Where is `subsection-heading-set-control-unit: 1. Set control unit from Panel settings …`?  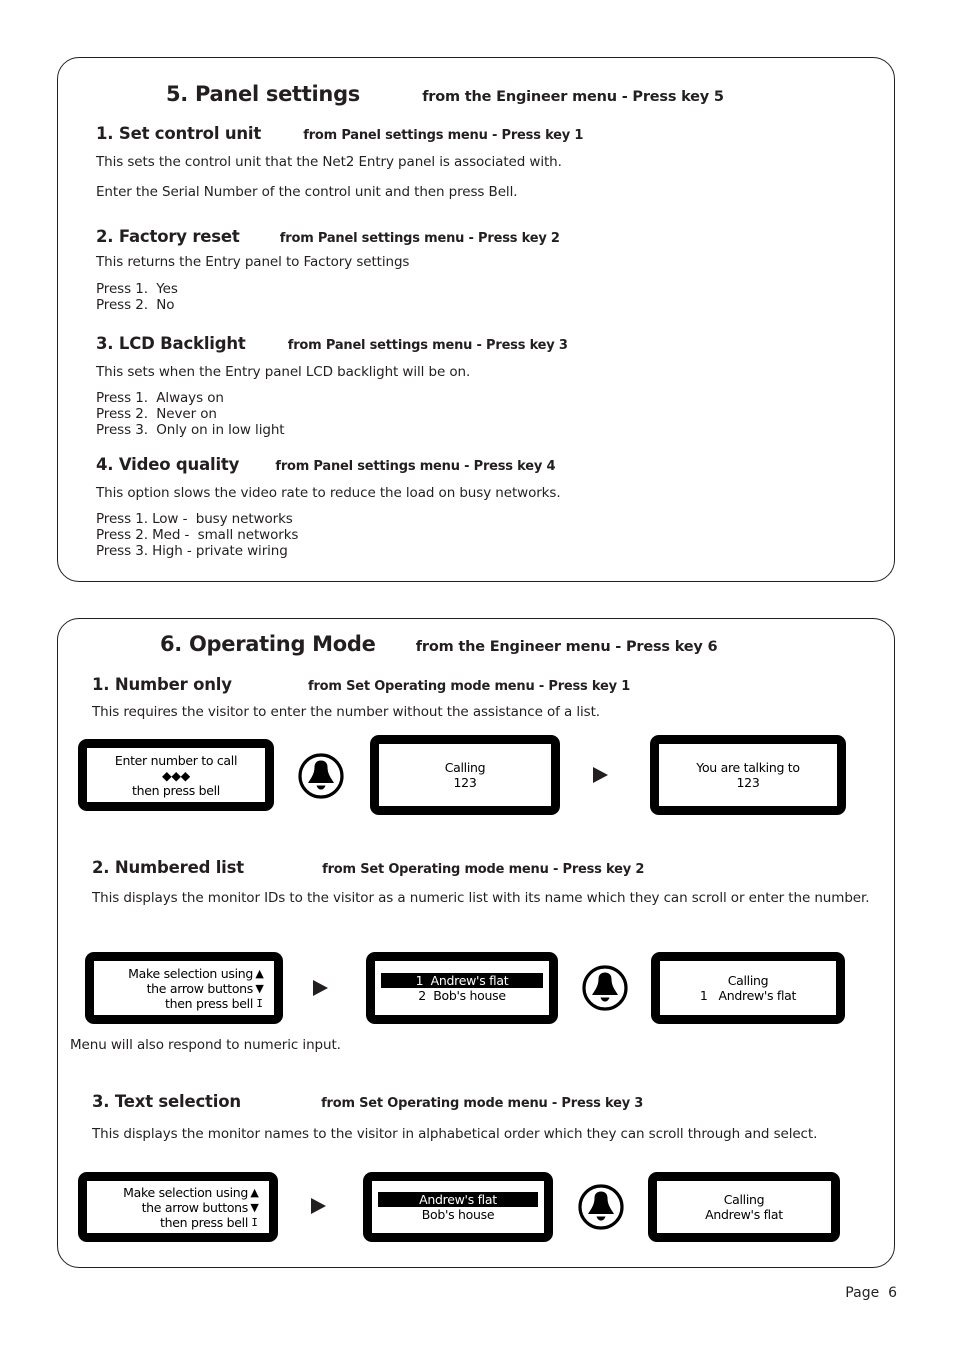 subsection-heading-set-control-unit: 1. Set control unit from Panel settings … is located at coordinates (339, 133).